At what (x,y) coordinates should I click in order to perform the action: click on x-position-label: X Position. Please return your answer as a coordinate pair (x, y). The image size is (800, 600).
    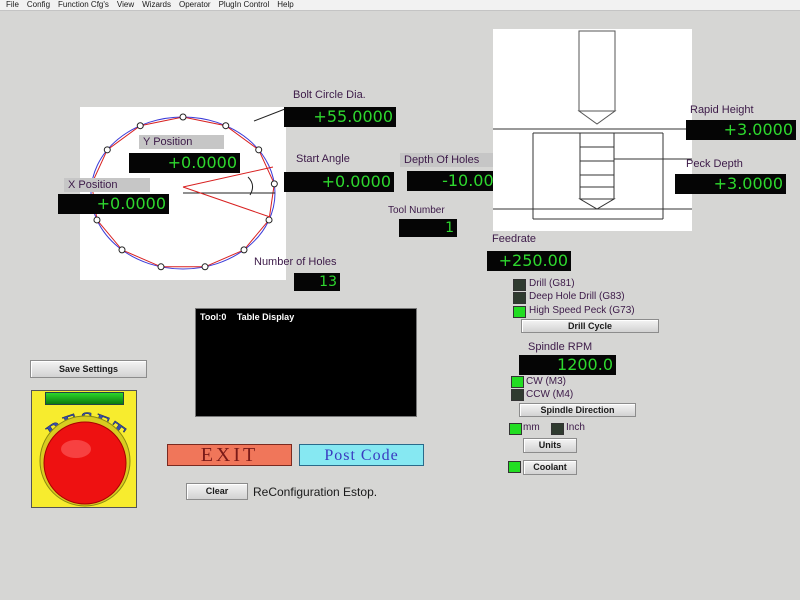
    Looking at the image, I should click on (107, 185).